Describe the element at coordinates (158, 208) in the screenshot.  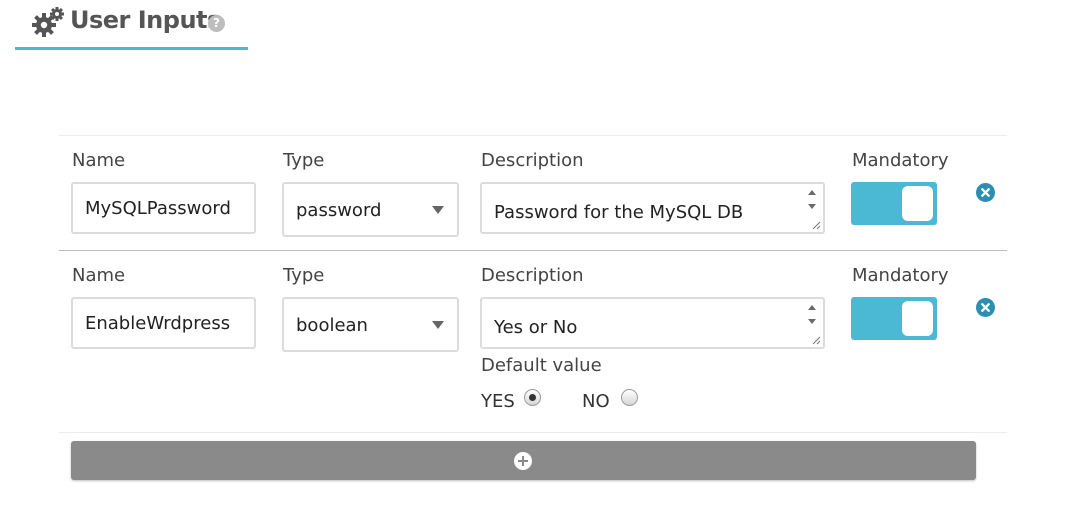
I see `name-input-value: MySQLPassword` at that location.